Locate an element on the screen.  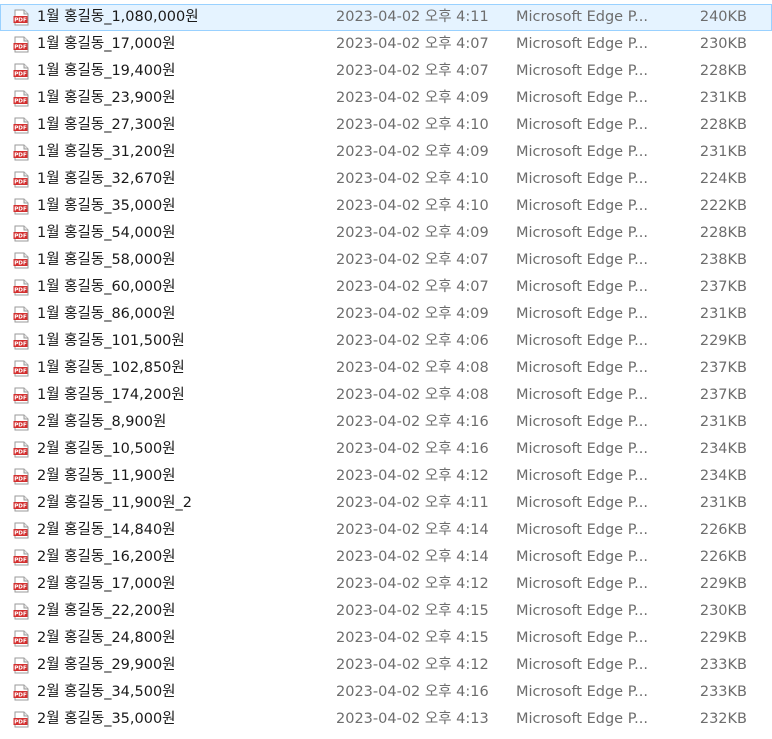
file-name: 1월 홍길동_27,300원 is located at coordinates (106, 125).